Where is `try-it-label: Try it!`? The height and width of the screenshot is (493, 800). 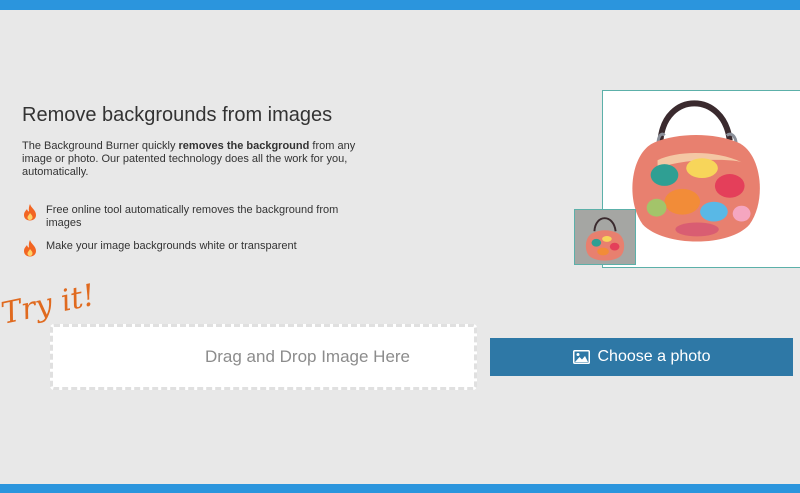 try-it-label: Try it! is located at coordinates (49, 304).